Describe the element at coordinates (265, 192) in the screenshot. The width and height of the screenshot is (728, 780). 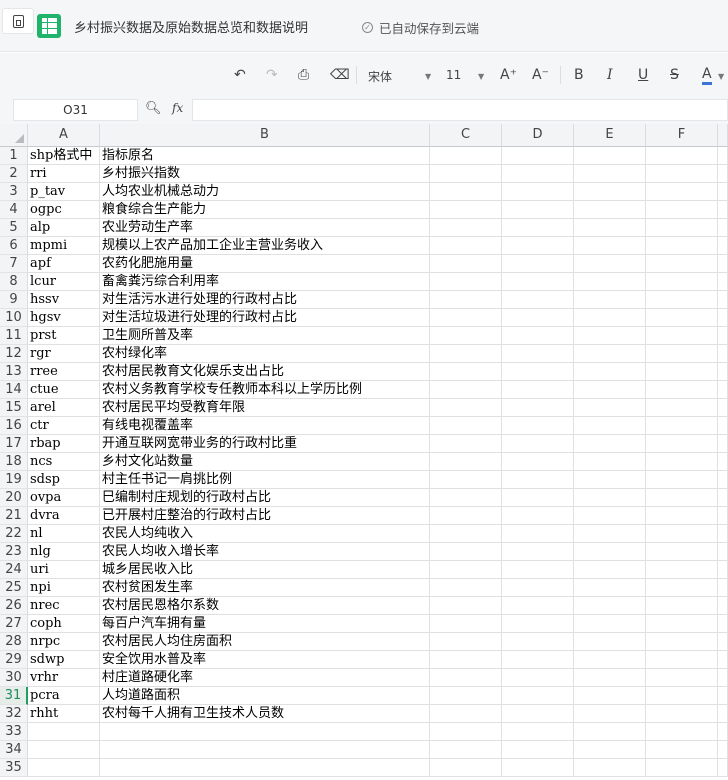
I see `cell: 人均农业机械总动力` at that location.